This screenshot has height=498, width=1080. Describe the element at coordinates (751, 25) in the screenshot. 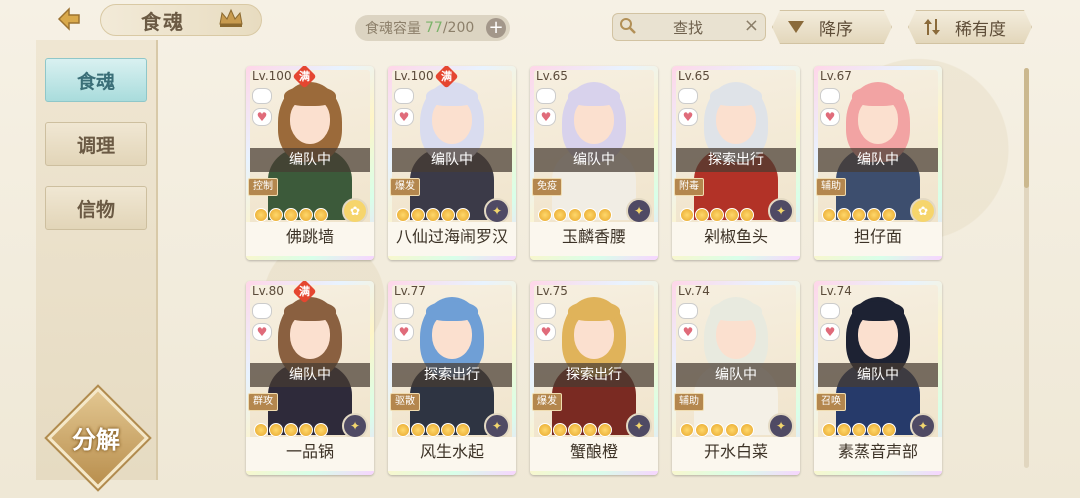

I see `clear-search-icon: ×` at that location.